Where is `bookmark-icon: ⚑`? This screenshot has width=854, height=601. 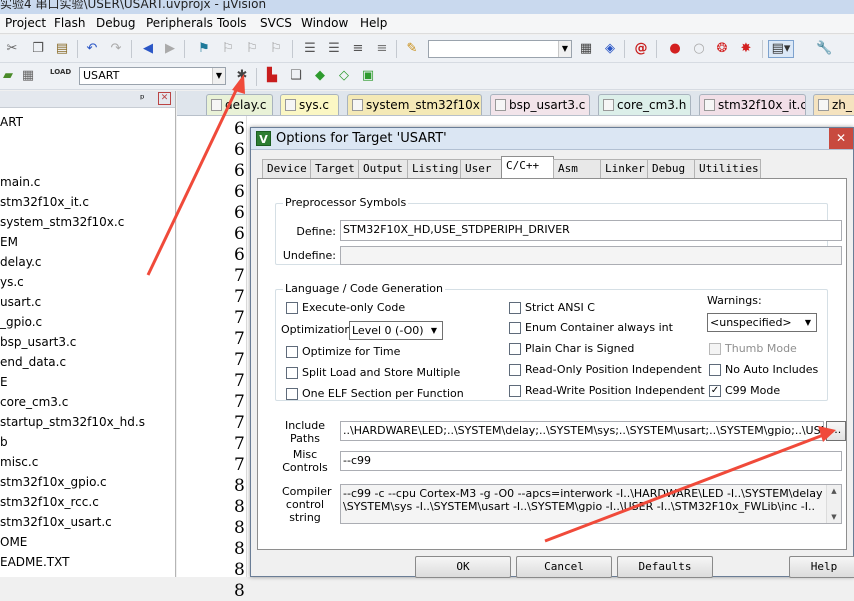
bookmark-icon: ⚑ is located at coordinates (204, 49).